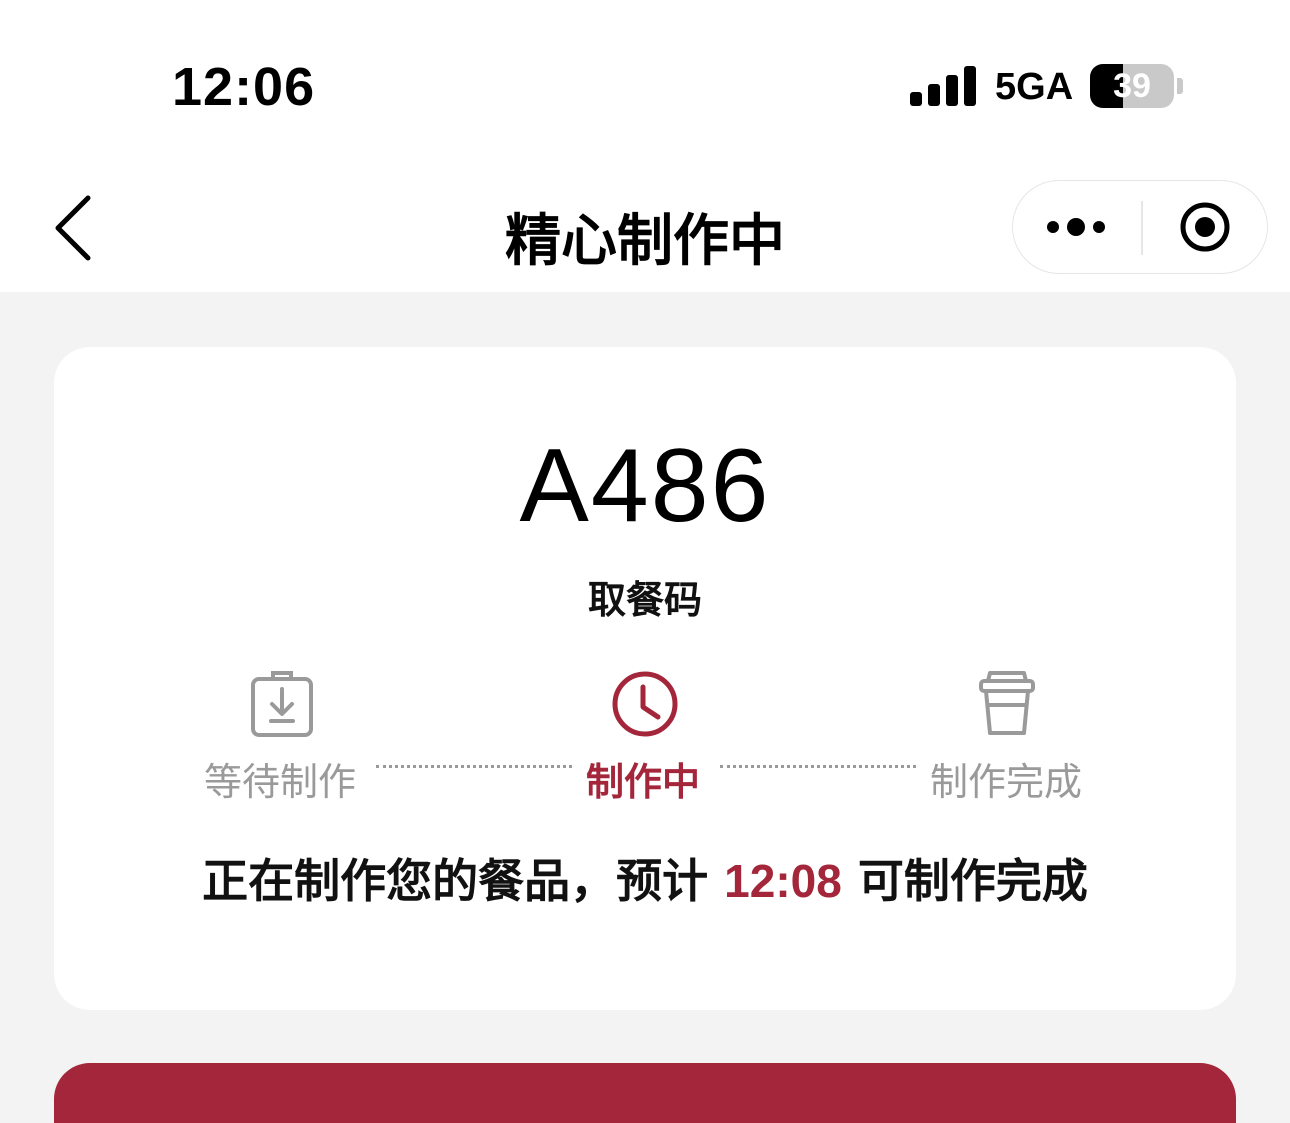 The image size is (1290, 1123). I want to click on network-type: 5GA, so click(1034, 87).